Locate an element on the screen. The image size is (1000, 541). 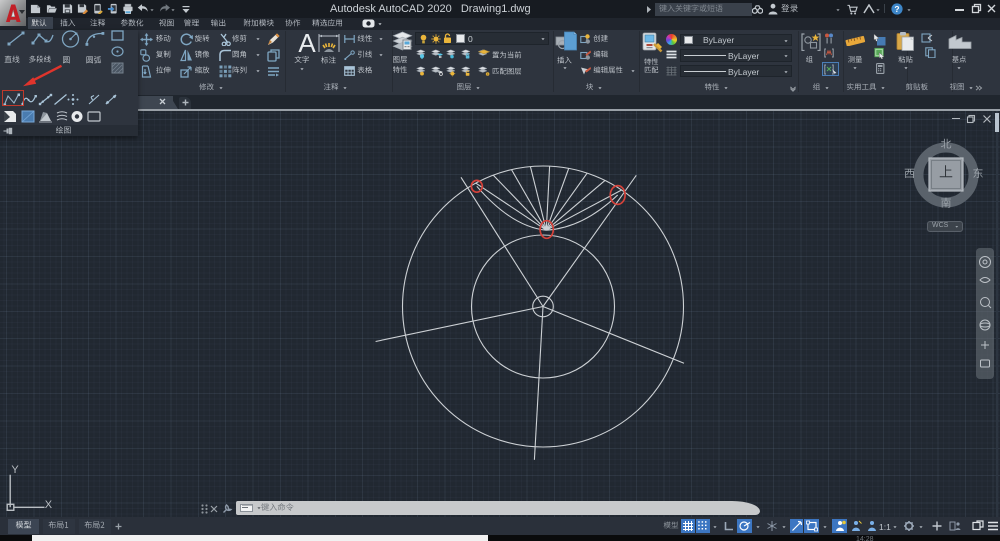
svg-text: Y is located at coordinates (15, 470).